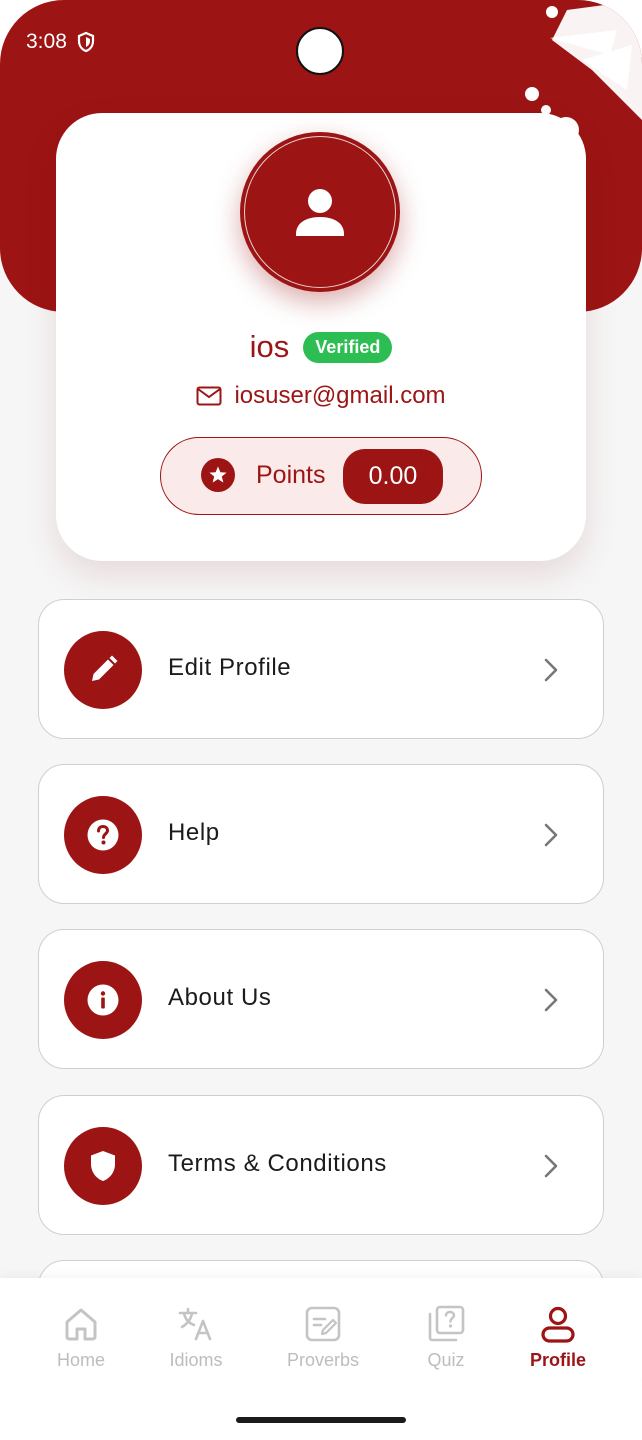 The height and width of the screenshot is (1440, 642). What do you see at coordinates (321, 1420) in the screenshot?
I see `home-indicator` at bounding box center [321, 1420].